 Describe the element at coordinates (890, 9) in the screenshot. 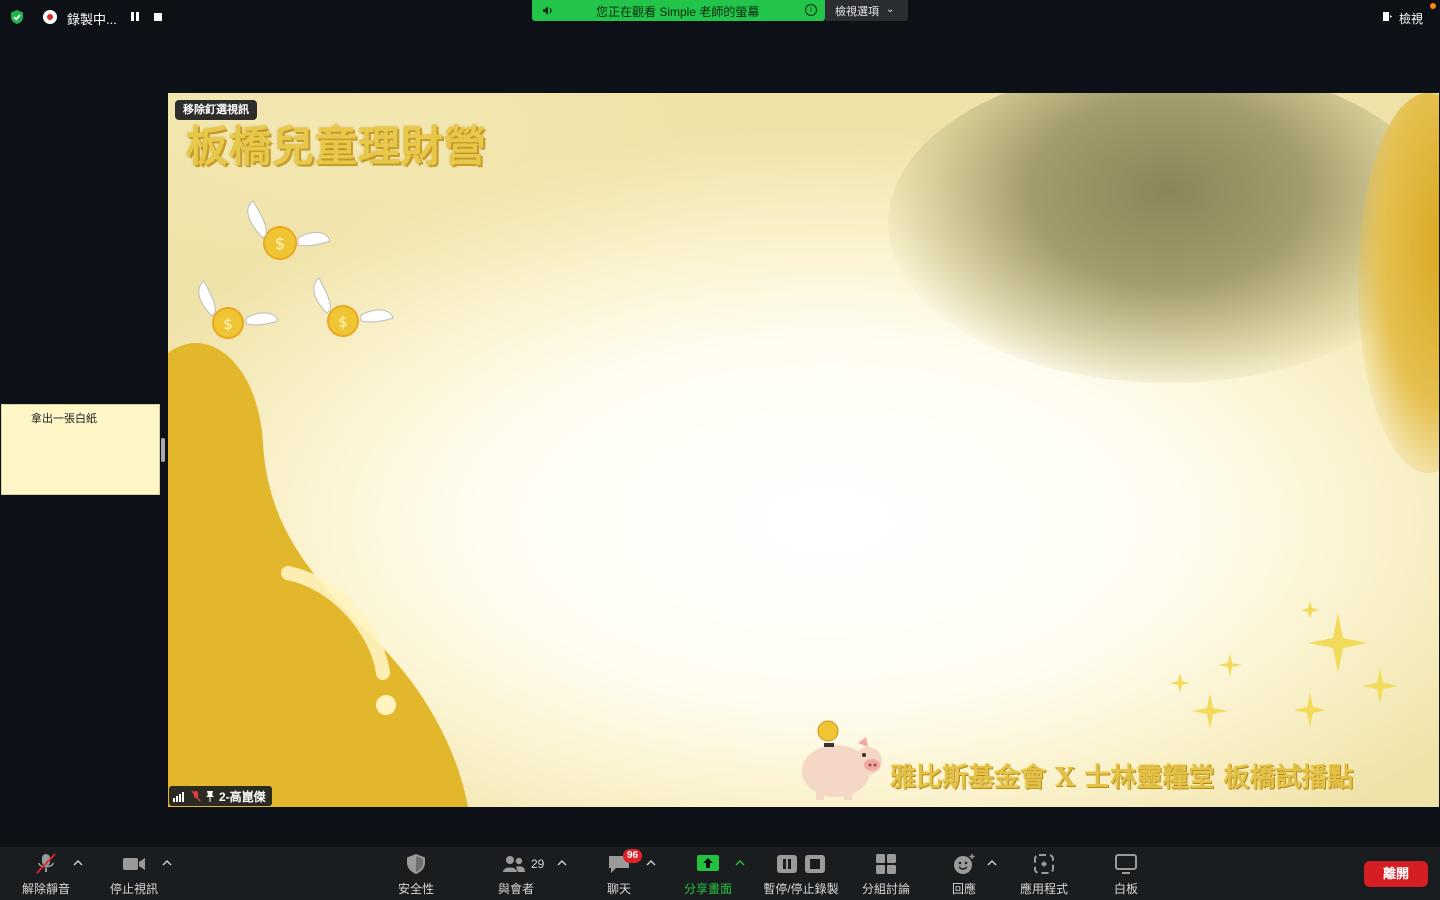

I see `chevron-down-icon: ⌄` at that location.